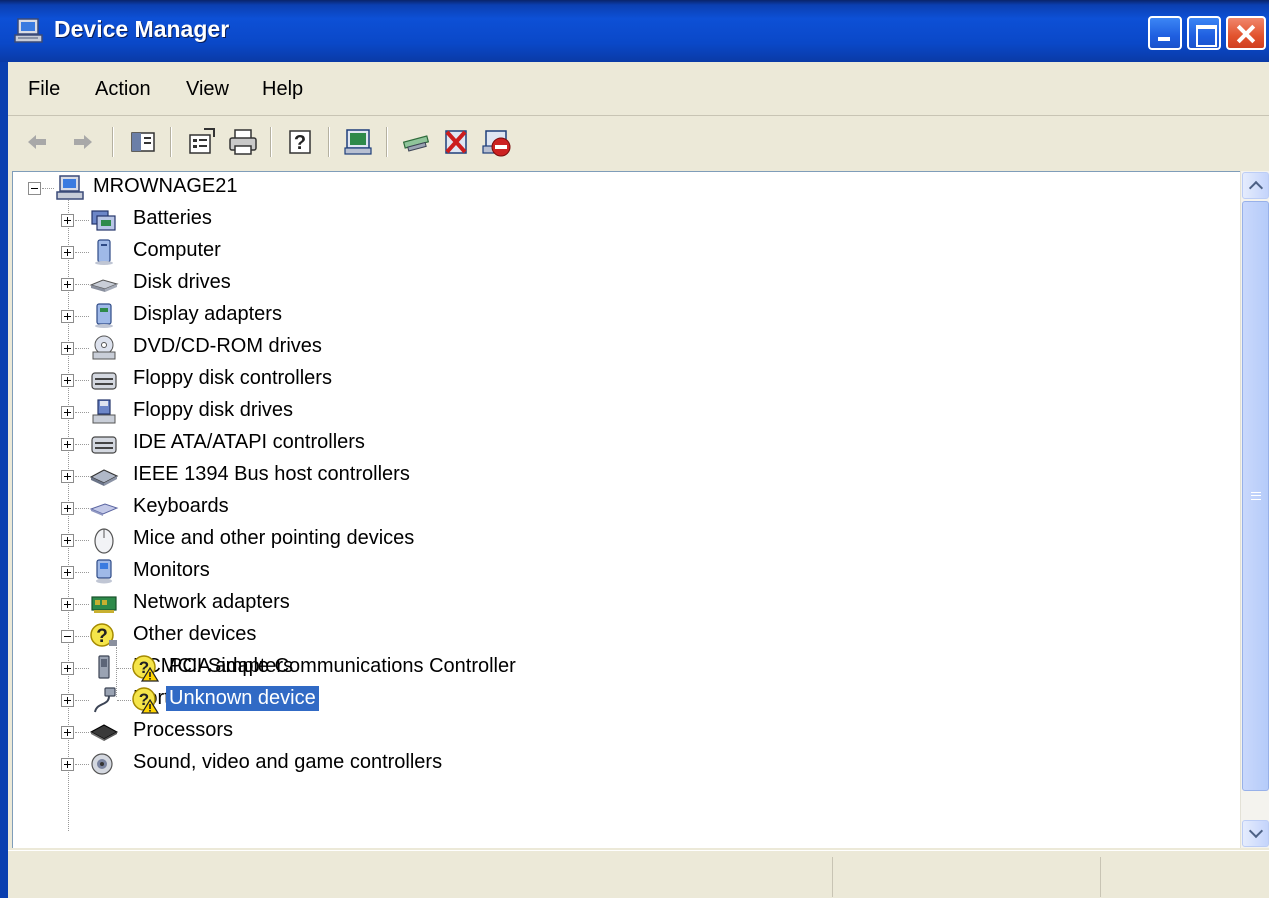 The image size is (1269, 898). Describe the element at coordinates (638, 874) in the screenshot. I see `status-bar` at that location.